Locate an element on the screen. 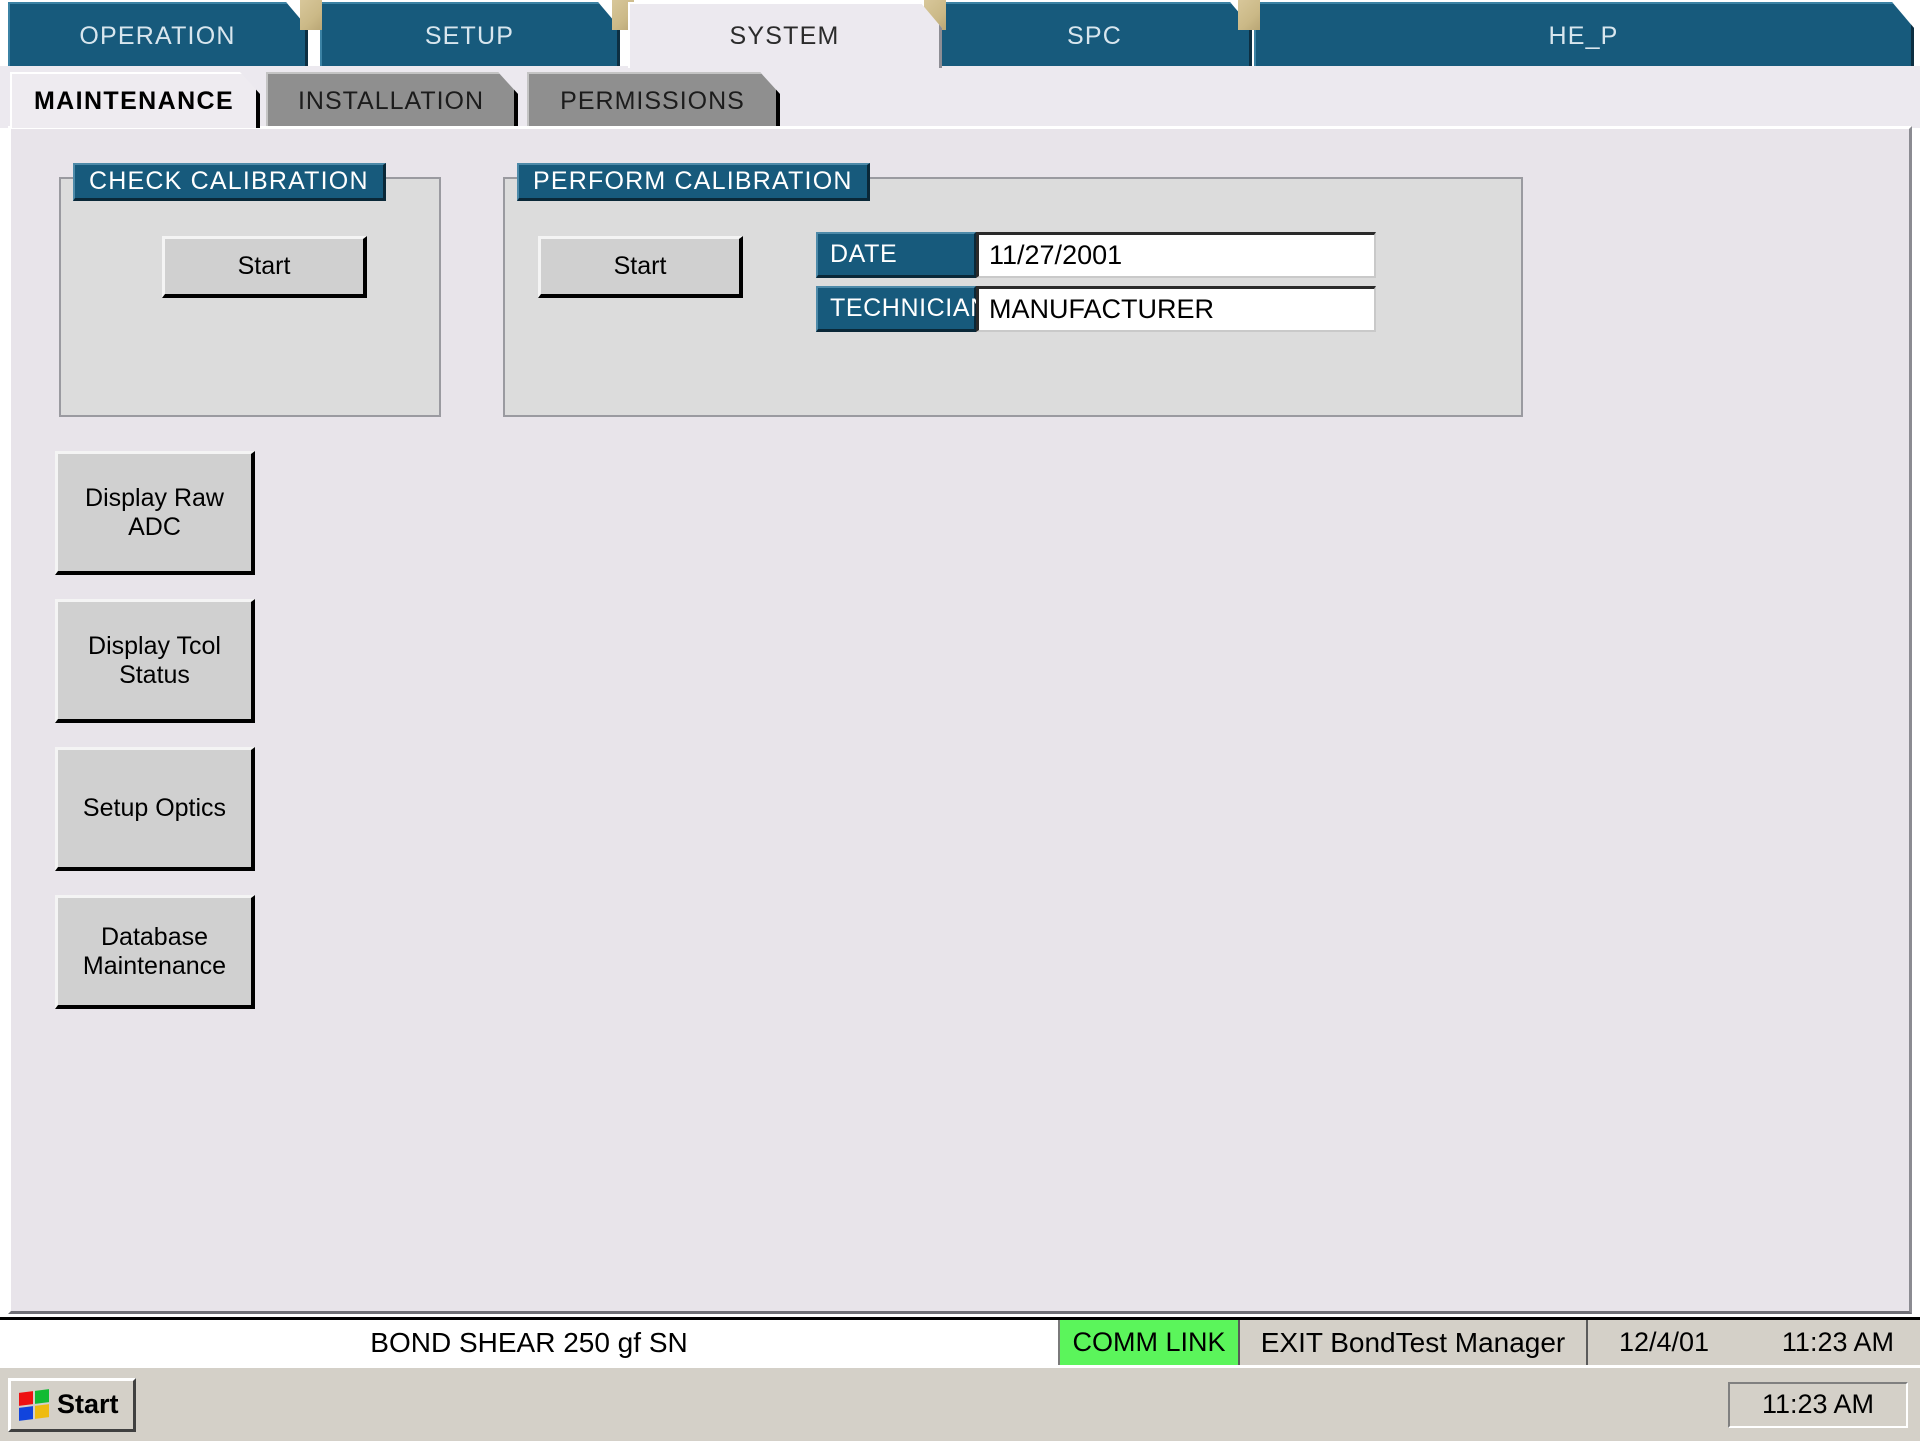 The height and width of the screenshot is (1441, 1920). database-maintenance-button: Database Maintenance is located at coordinates (155, 952).